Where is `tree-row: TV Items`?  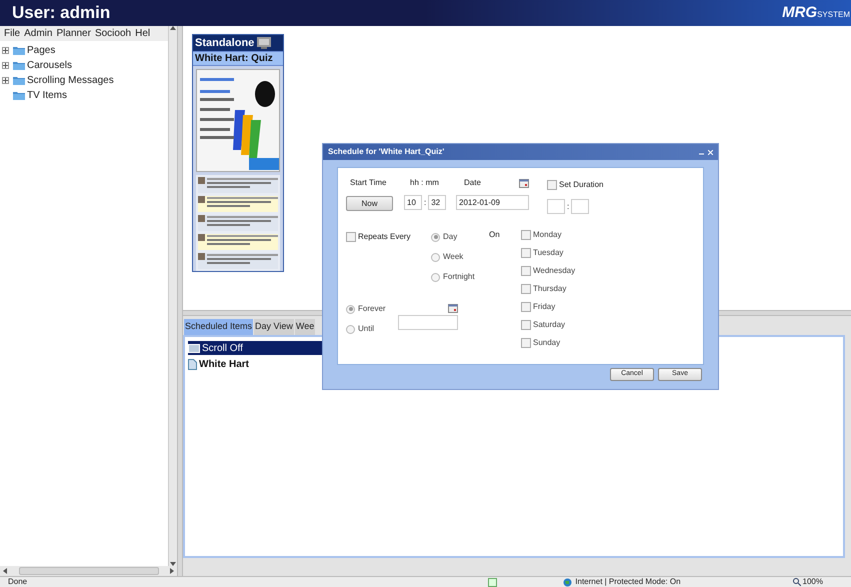
tree-row: TV Items is located at coordinates (84, 95).